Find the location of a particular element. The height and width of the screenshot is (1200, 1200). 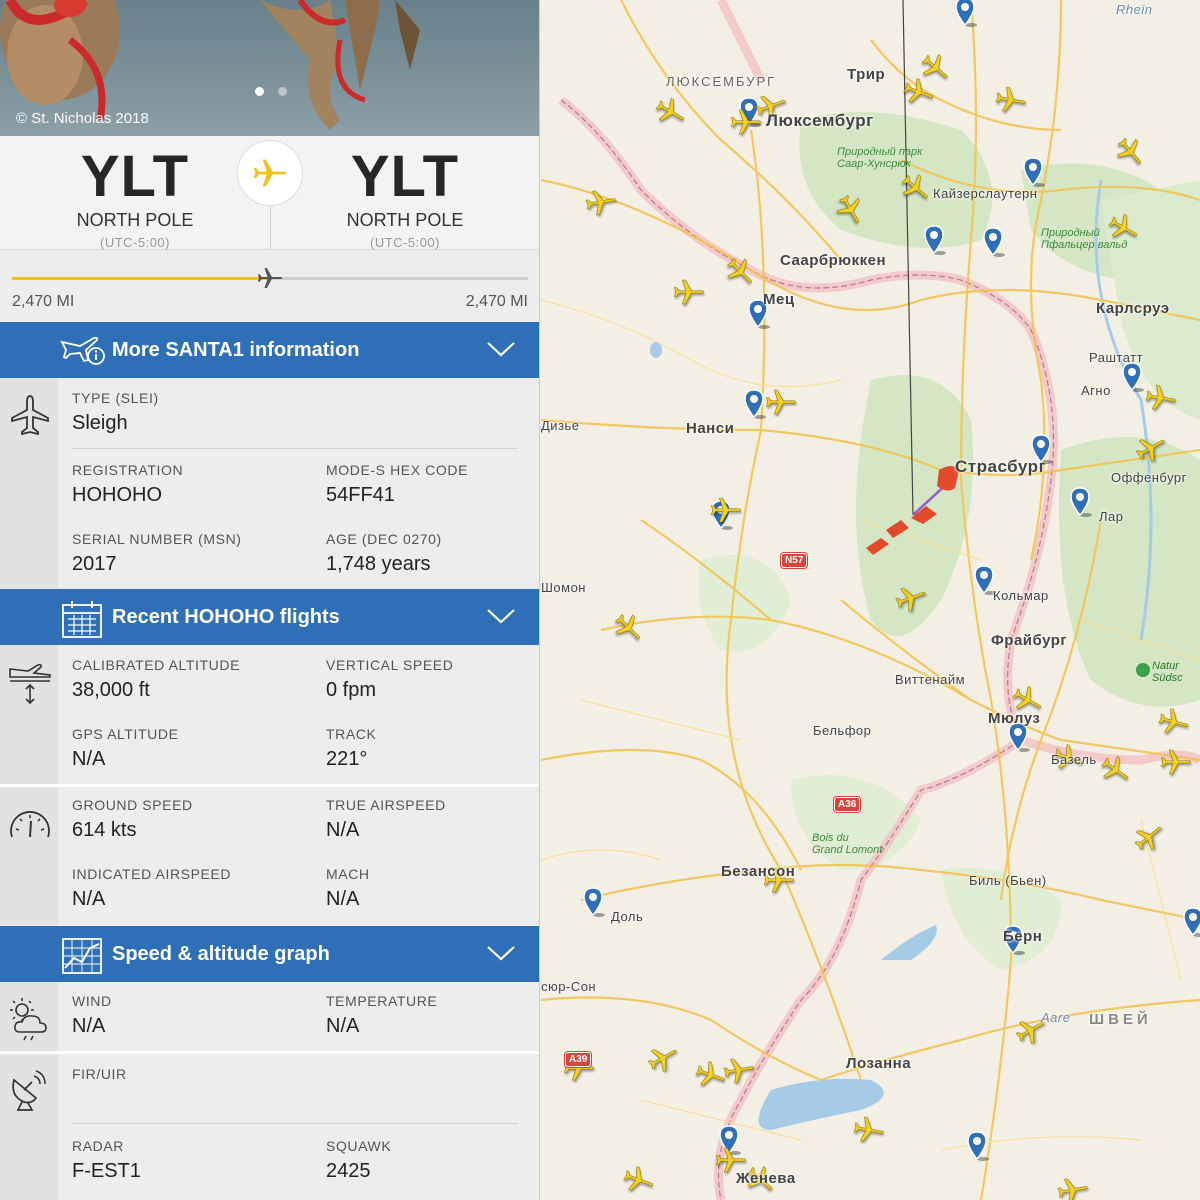

map-label-park: Bois du Grand Lomont is located at coordinates (847, 844).